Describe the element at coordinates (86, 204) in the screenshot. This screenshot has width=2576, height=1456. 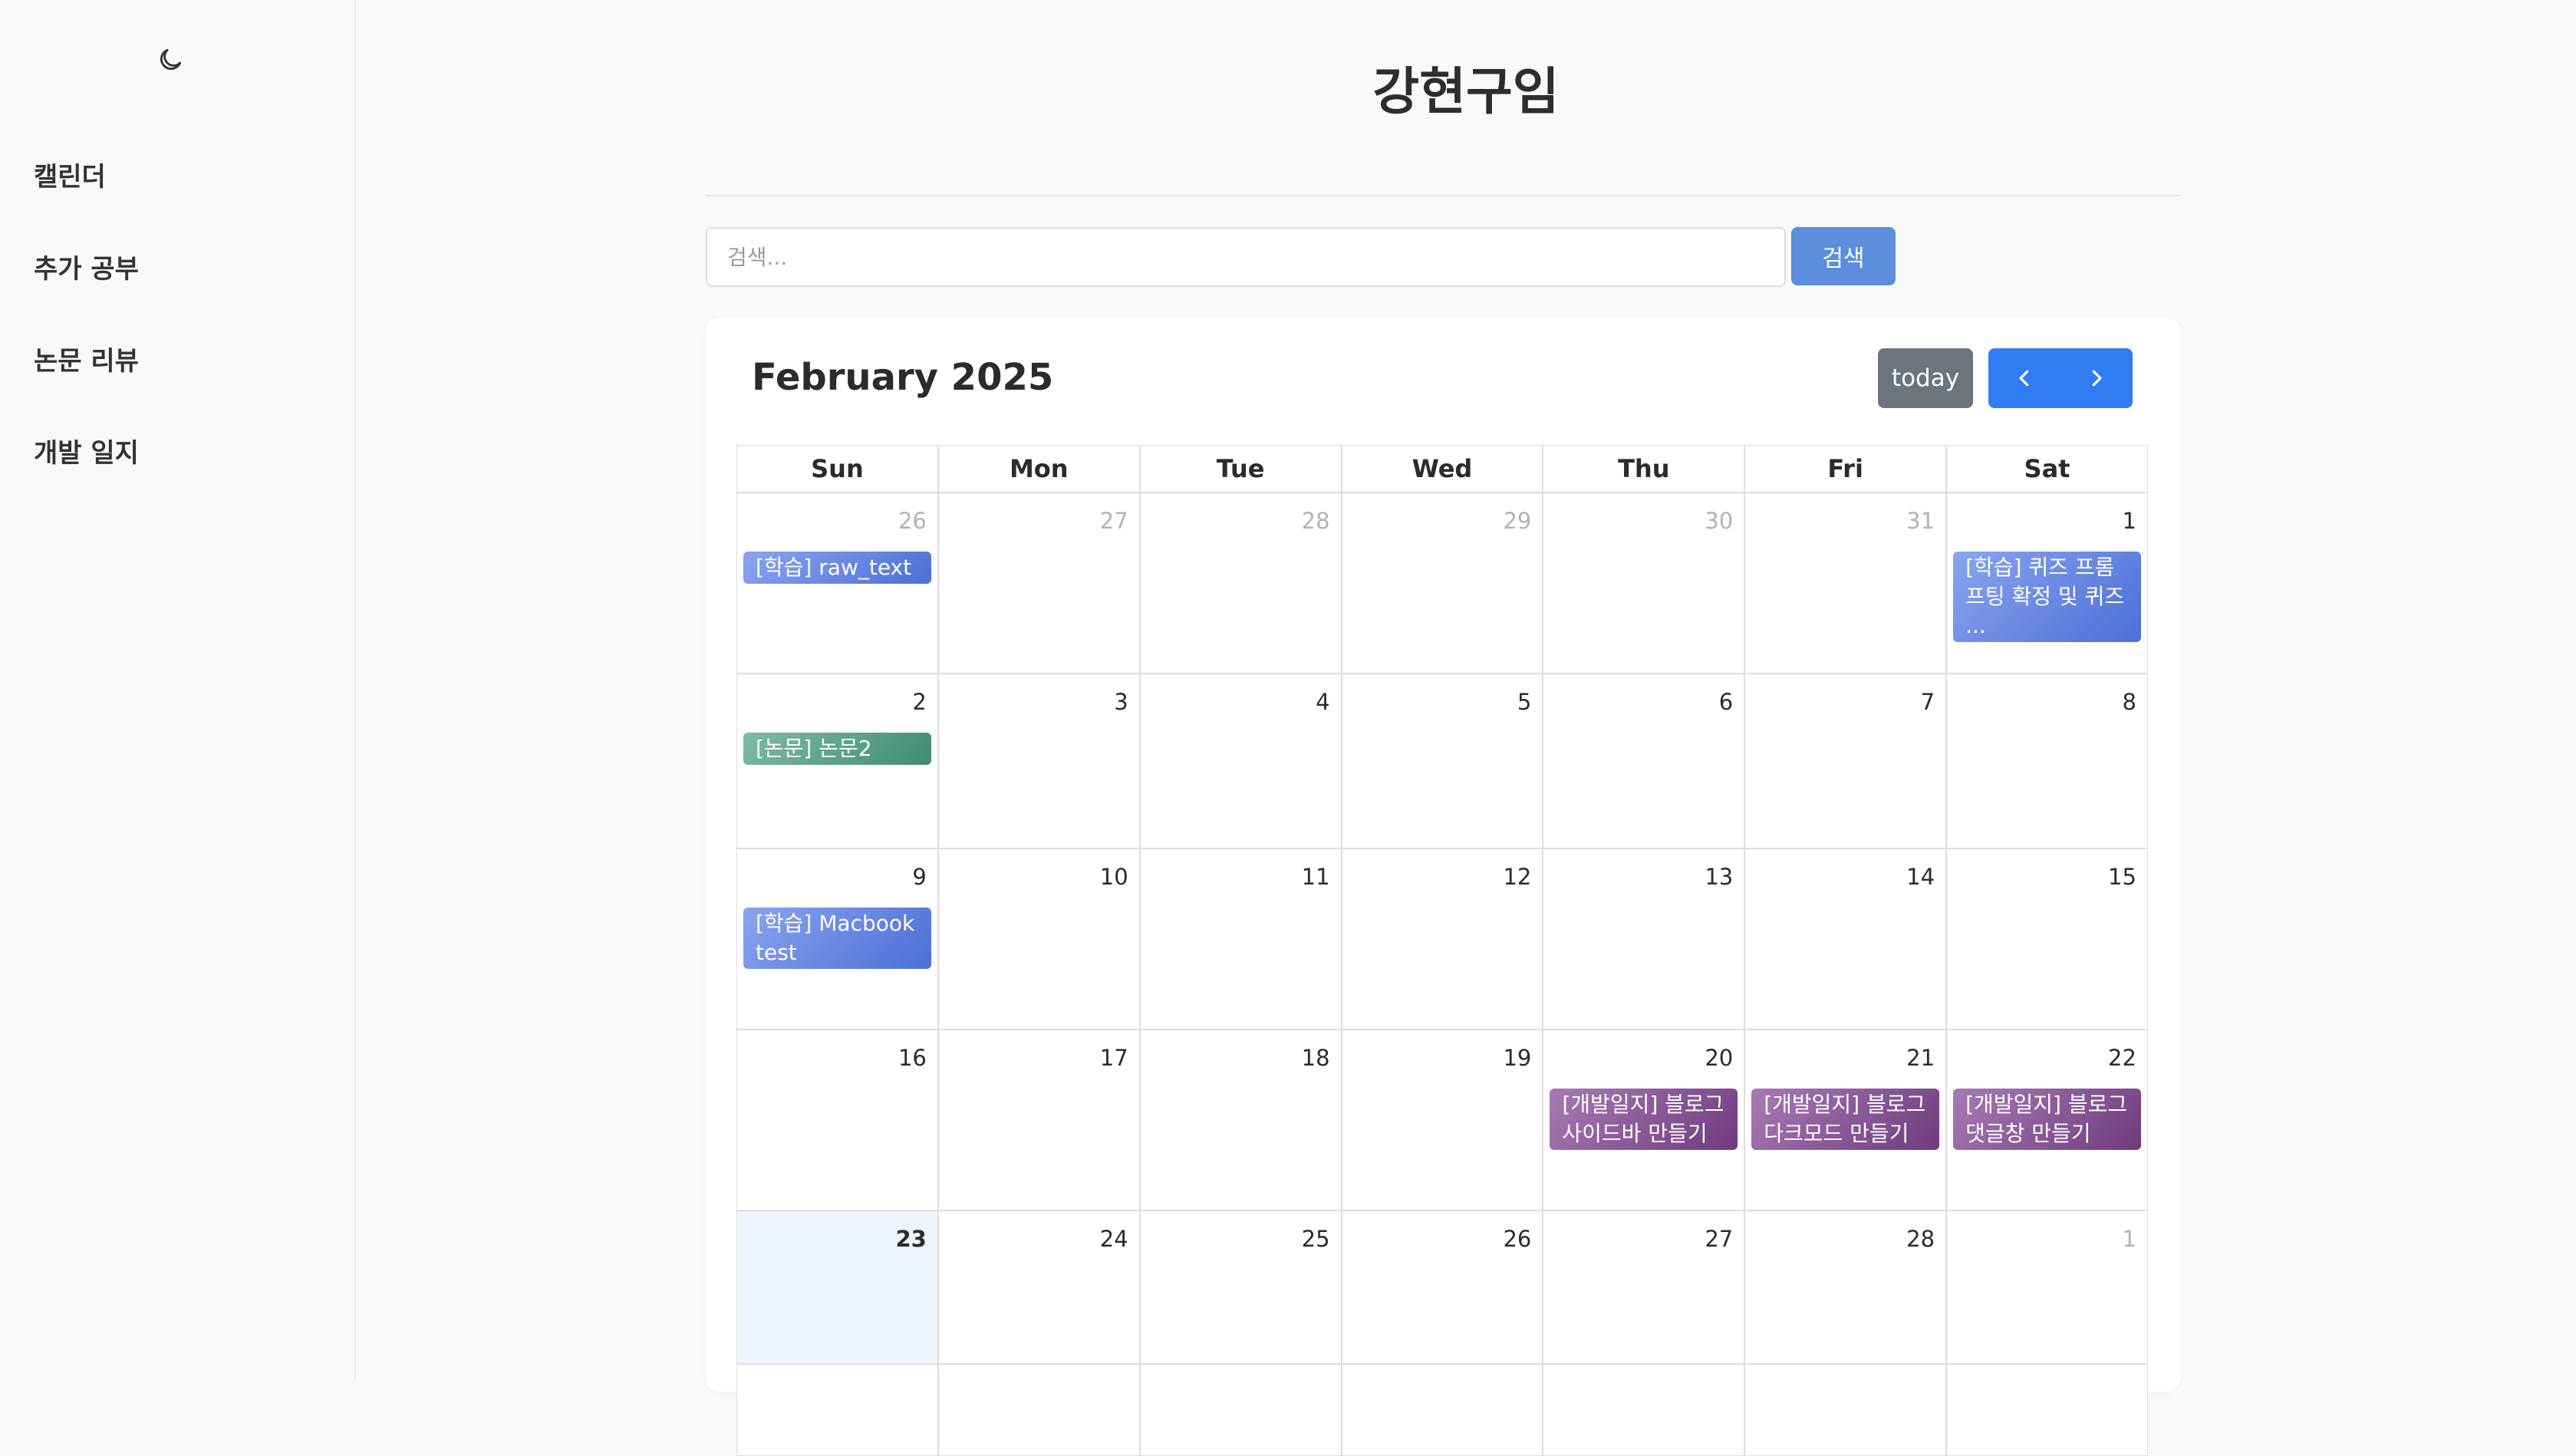
I see `sidebar-item-calendar: 캘린더` at that location.